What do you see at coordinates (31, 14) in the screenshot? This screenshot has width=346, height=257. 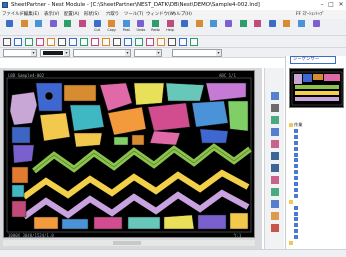 I see `menu-edit: 編集(E)` at bounding box center [31, 14].